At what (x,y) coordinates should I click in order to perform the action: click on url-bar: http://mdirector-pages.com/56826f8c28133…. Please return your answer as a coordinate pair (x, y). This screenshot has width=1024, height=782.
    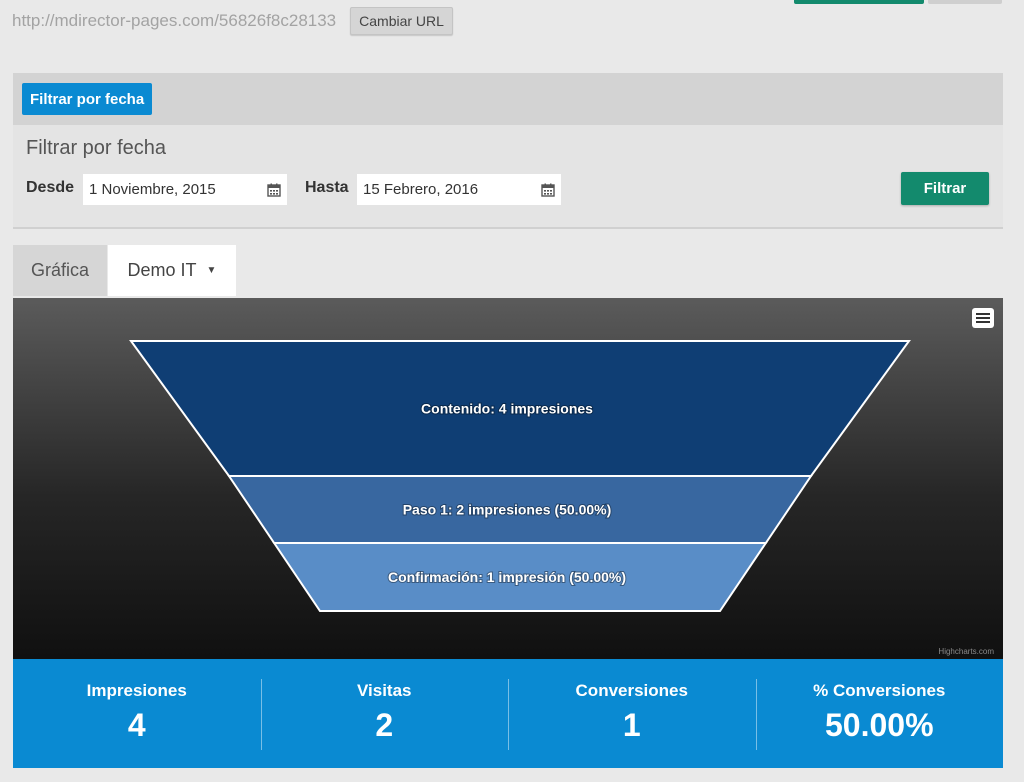
    Looking at the image, I should click on (232, 21).